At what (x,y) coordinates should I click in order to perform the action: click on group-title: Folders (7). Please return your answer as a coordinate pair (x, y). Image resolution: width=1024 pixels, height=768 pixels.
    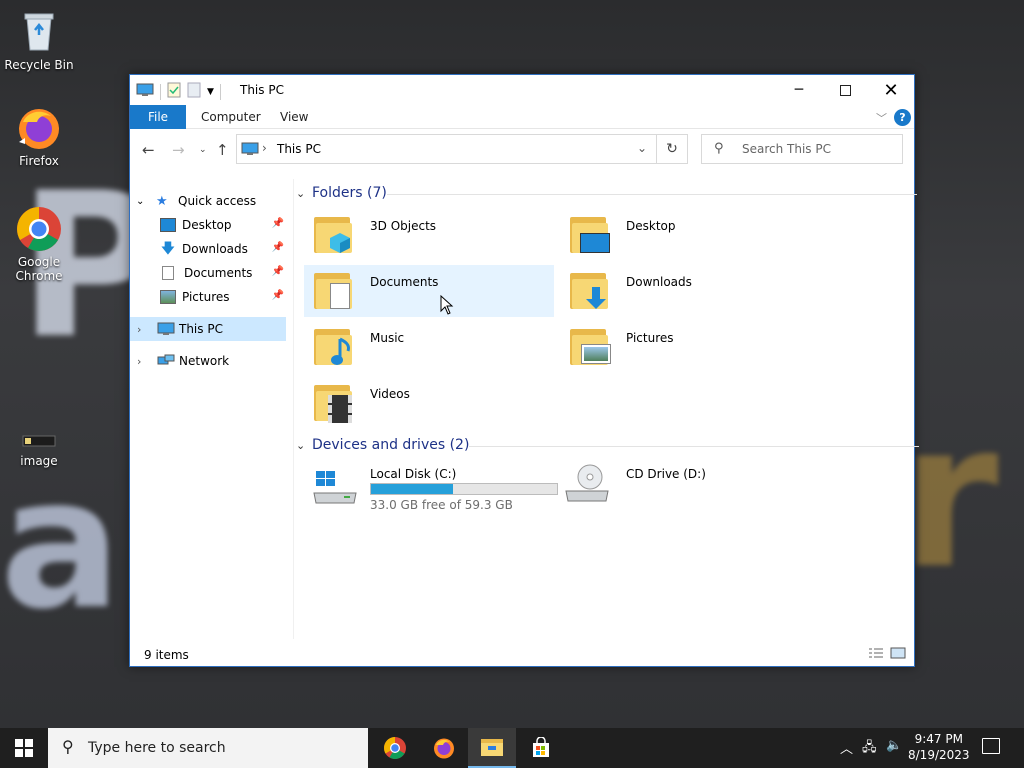
    Looking at the image, I should click on (349, 193).